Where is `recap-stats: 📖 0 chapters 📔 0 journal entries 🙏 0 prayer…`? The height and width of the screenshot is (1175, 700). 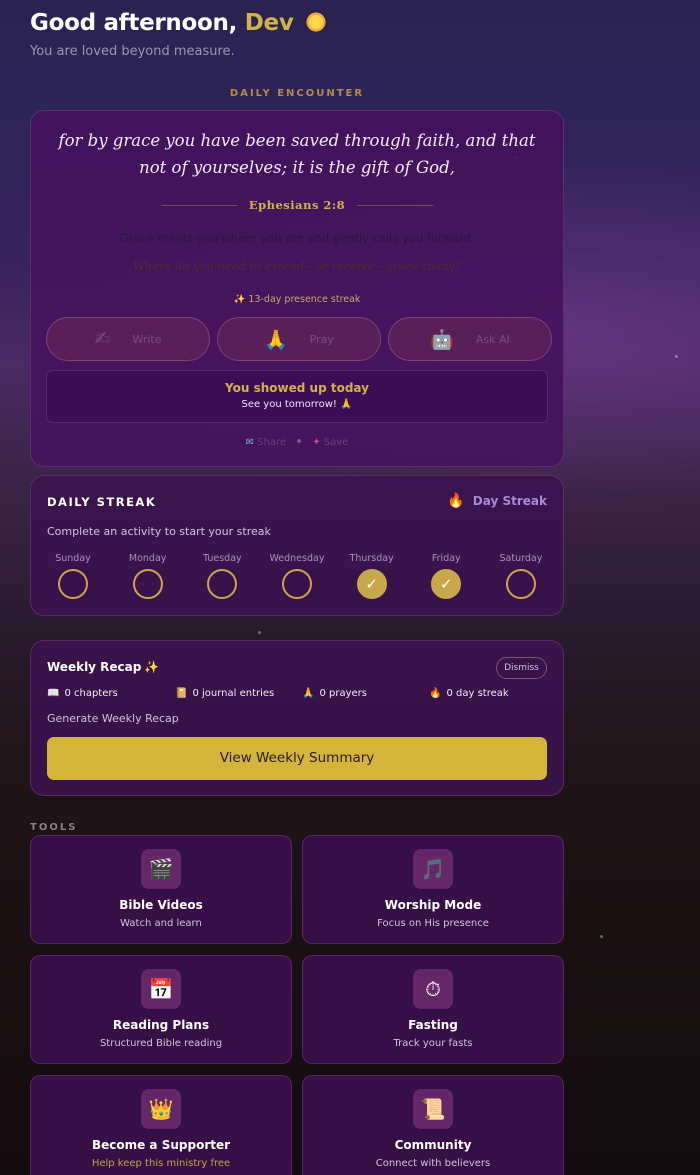 recap-stats: 📖 0 chapters 📔 0 journal entries 🙏 0 prayer… is located at coordinates (297, 693).